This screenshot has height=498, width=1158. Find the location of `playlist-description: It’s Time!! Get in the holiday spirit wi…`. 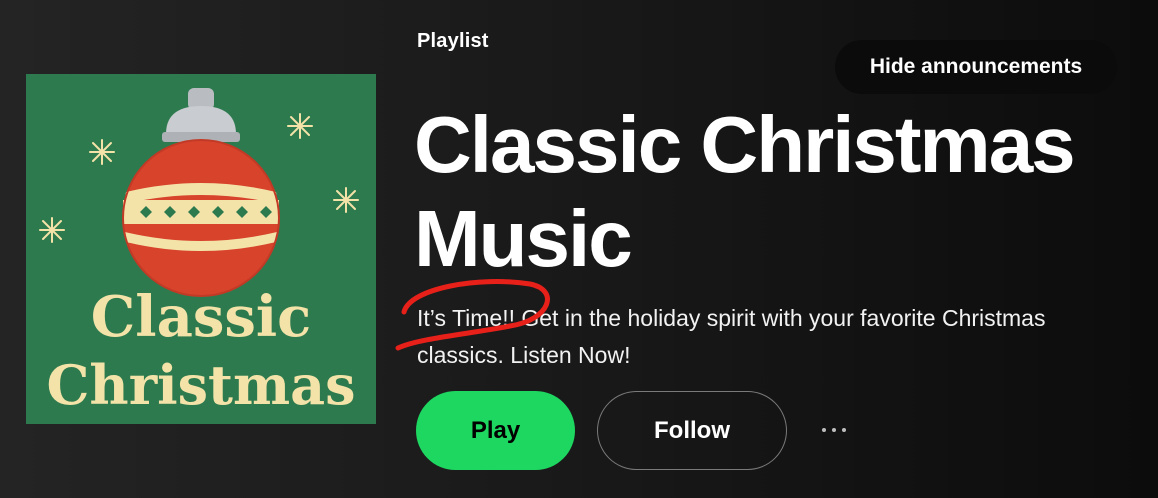

playlist-description: It’s Time!! Get in the holiday spirit wi… is located at coordinates (731, 336).